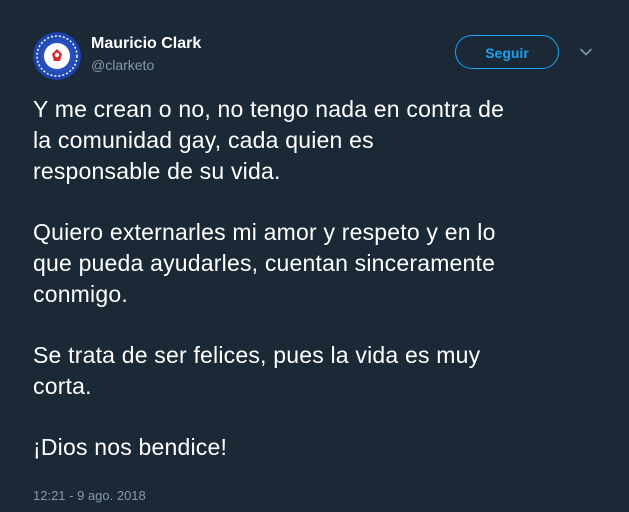  Describe the element at coordinates (89, 495) in the screenshot. I see `tweet-timestamp: 12:21 - 9 ago. 2018` at that location.